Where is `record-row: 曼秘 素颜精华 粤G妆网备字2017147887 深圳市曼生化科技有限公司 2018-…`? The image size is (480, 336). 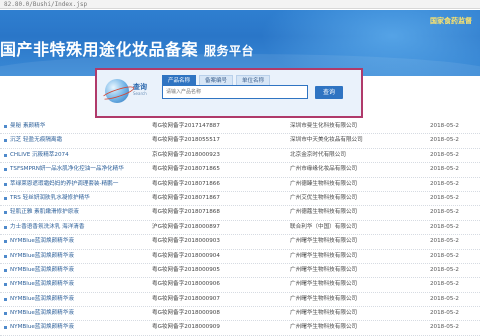
record-row: 曼秘 素颜精华 粤G妆网备字2017147887 深圳市曼生化科技有限公司 2018-… is located at coordinates (240, 127).